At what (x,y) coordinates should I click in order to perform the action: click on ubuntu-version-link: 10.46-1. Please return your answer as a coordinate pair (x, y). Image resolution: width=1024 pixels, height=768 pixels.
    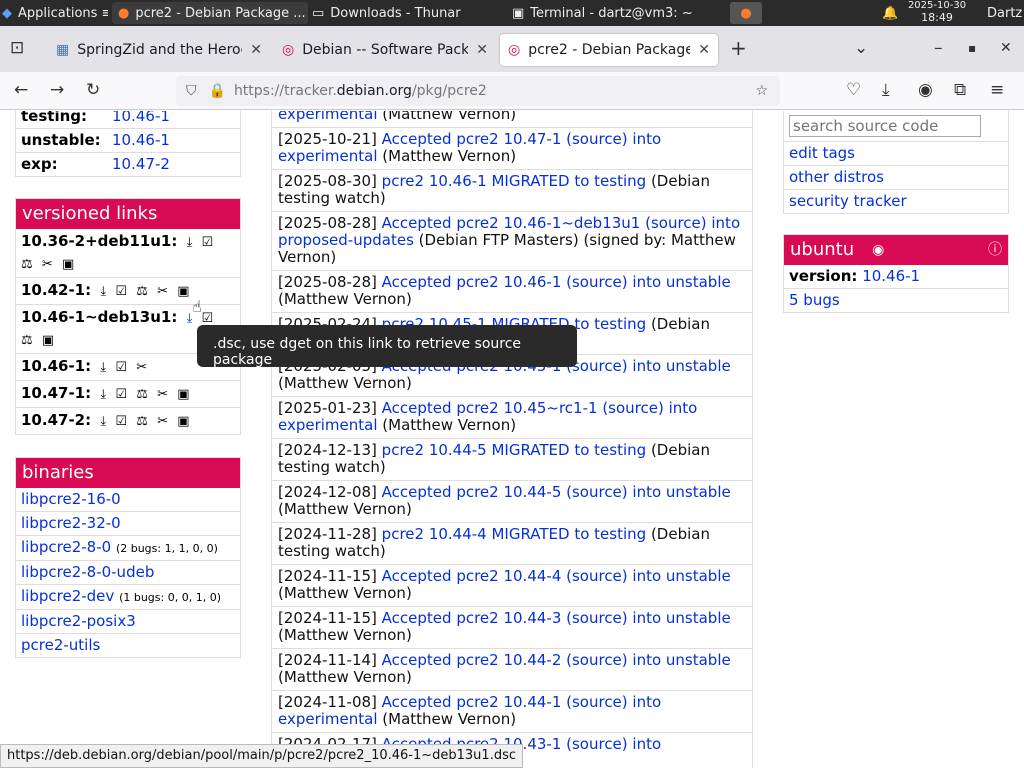
    Looking at the image, I should click on (891, 276).